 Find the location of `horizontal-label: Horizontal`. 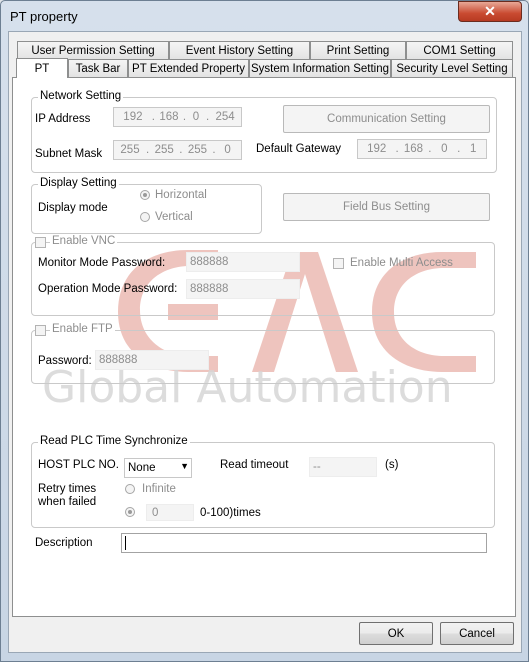

horizontal-label: Horizontal is located at coordinates (181, 195).